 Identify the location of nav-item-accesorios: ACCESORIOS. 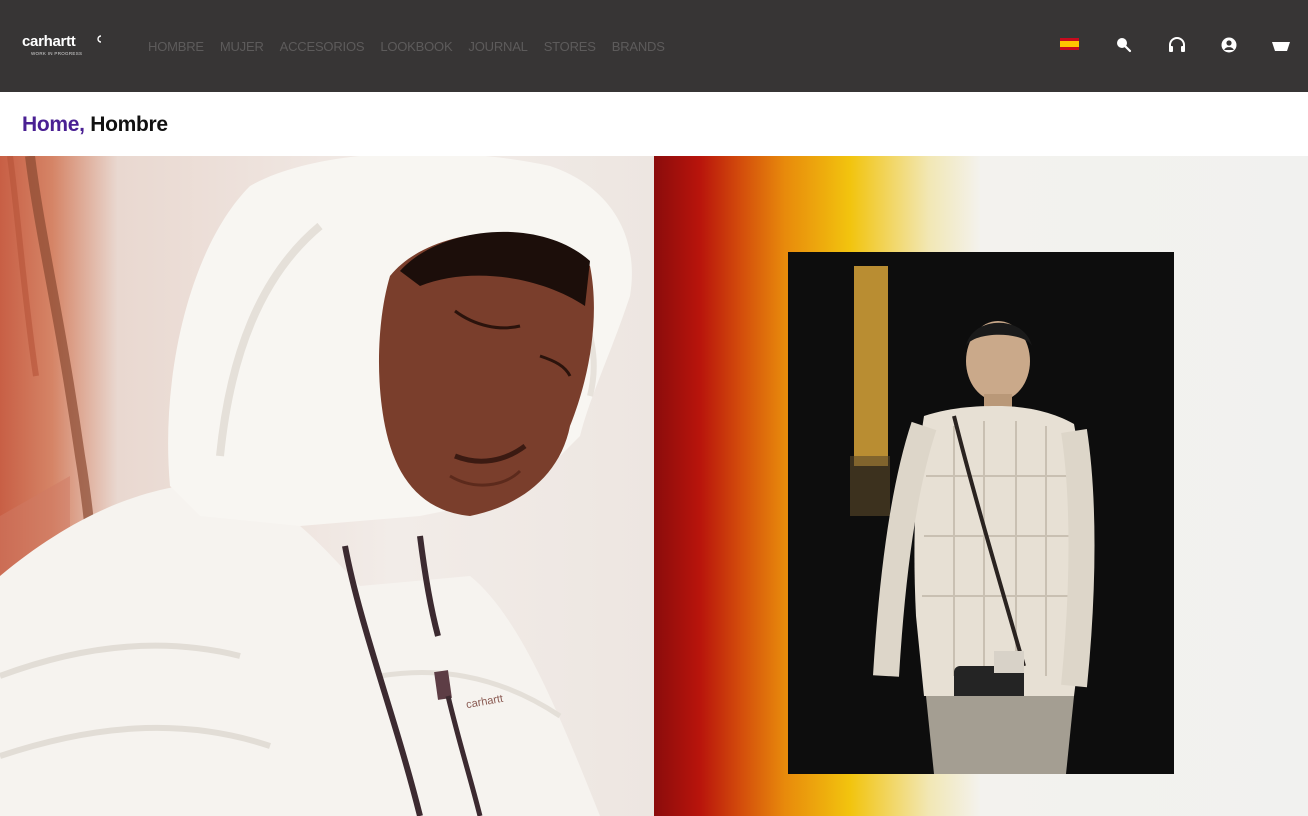
(322, 47).